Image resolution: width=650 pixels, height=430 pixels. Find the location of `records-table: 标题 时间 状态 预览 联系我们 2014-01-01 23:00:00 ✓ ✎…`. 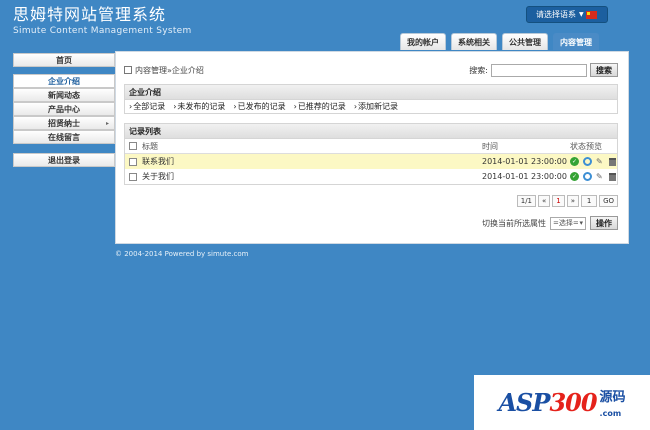

records-table: 标题 时间 状态 预览 联系我们 2014-01-01 23:00:00 ✓ ✎… is located at coordinates (371, 161).